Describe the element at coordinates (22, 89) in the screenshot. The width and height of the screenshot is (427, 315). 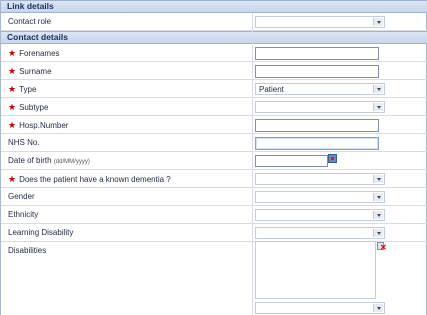
I see `type-label: ★ Type` at that location.